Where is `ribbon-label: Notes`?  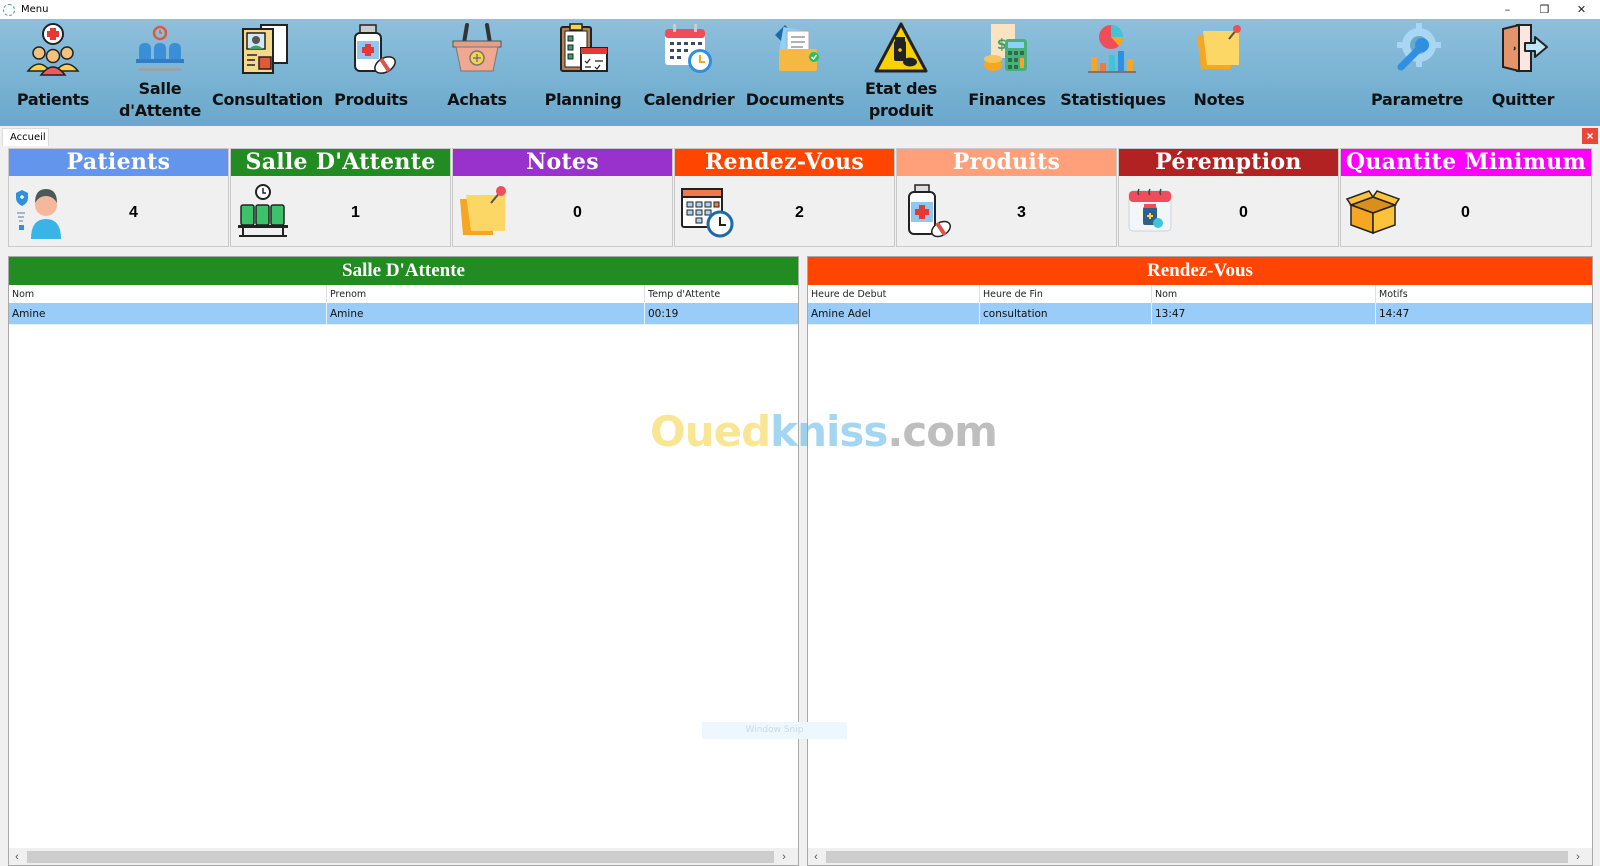
ribbon-label: Notes is located at coordinates (1219, 99).